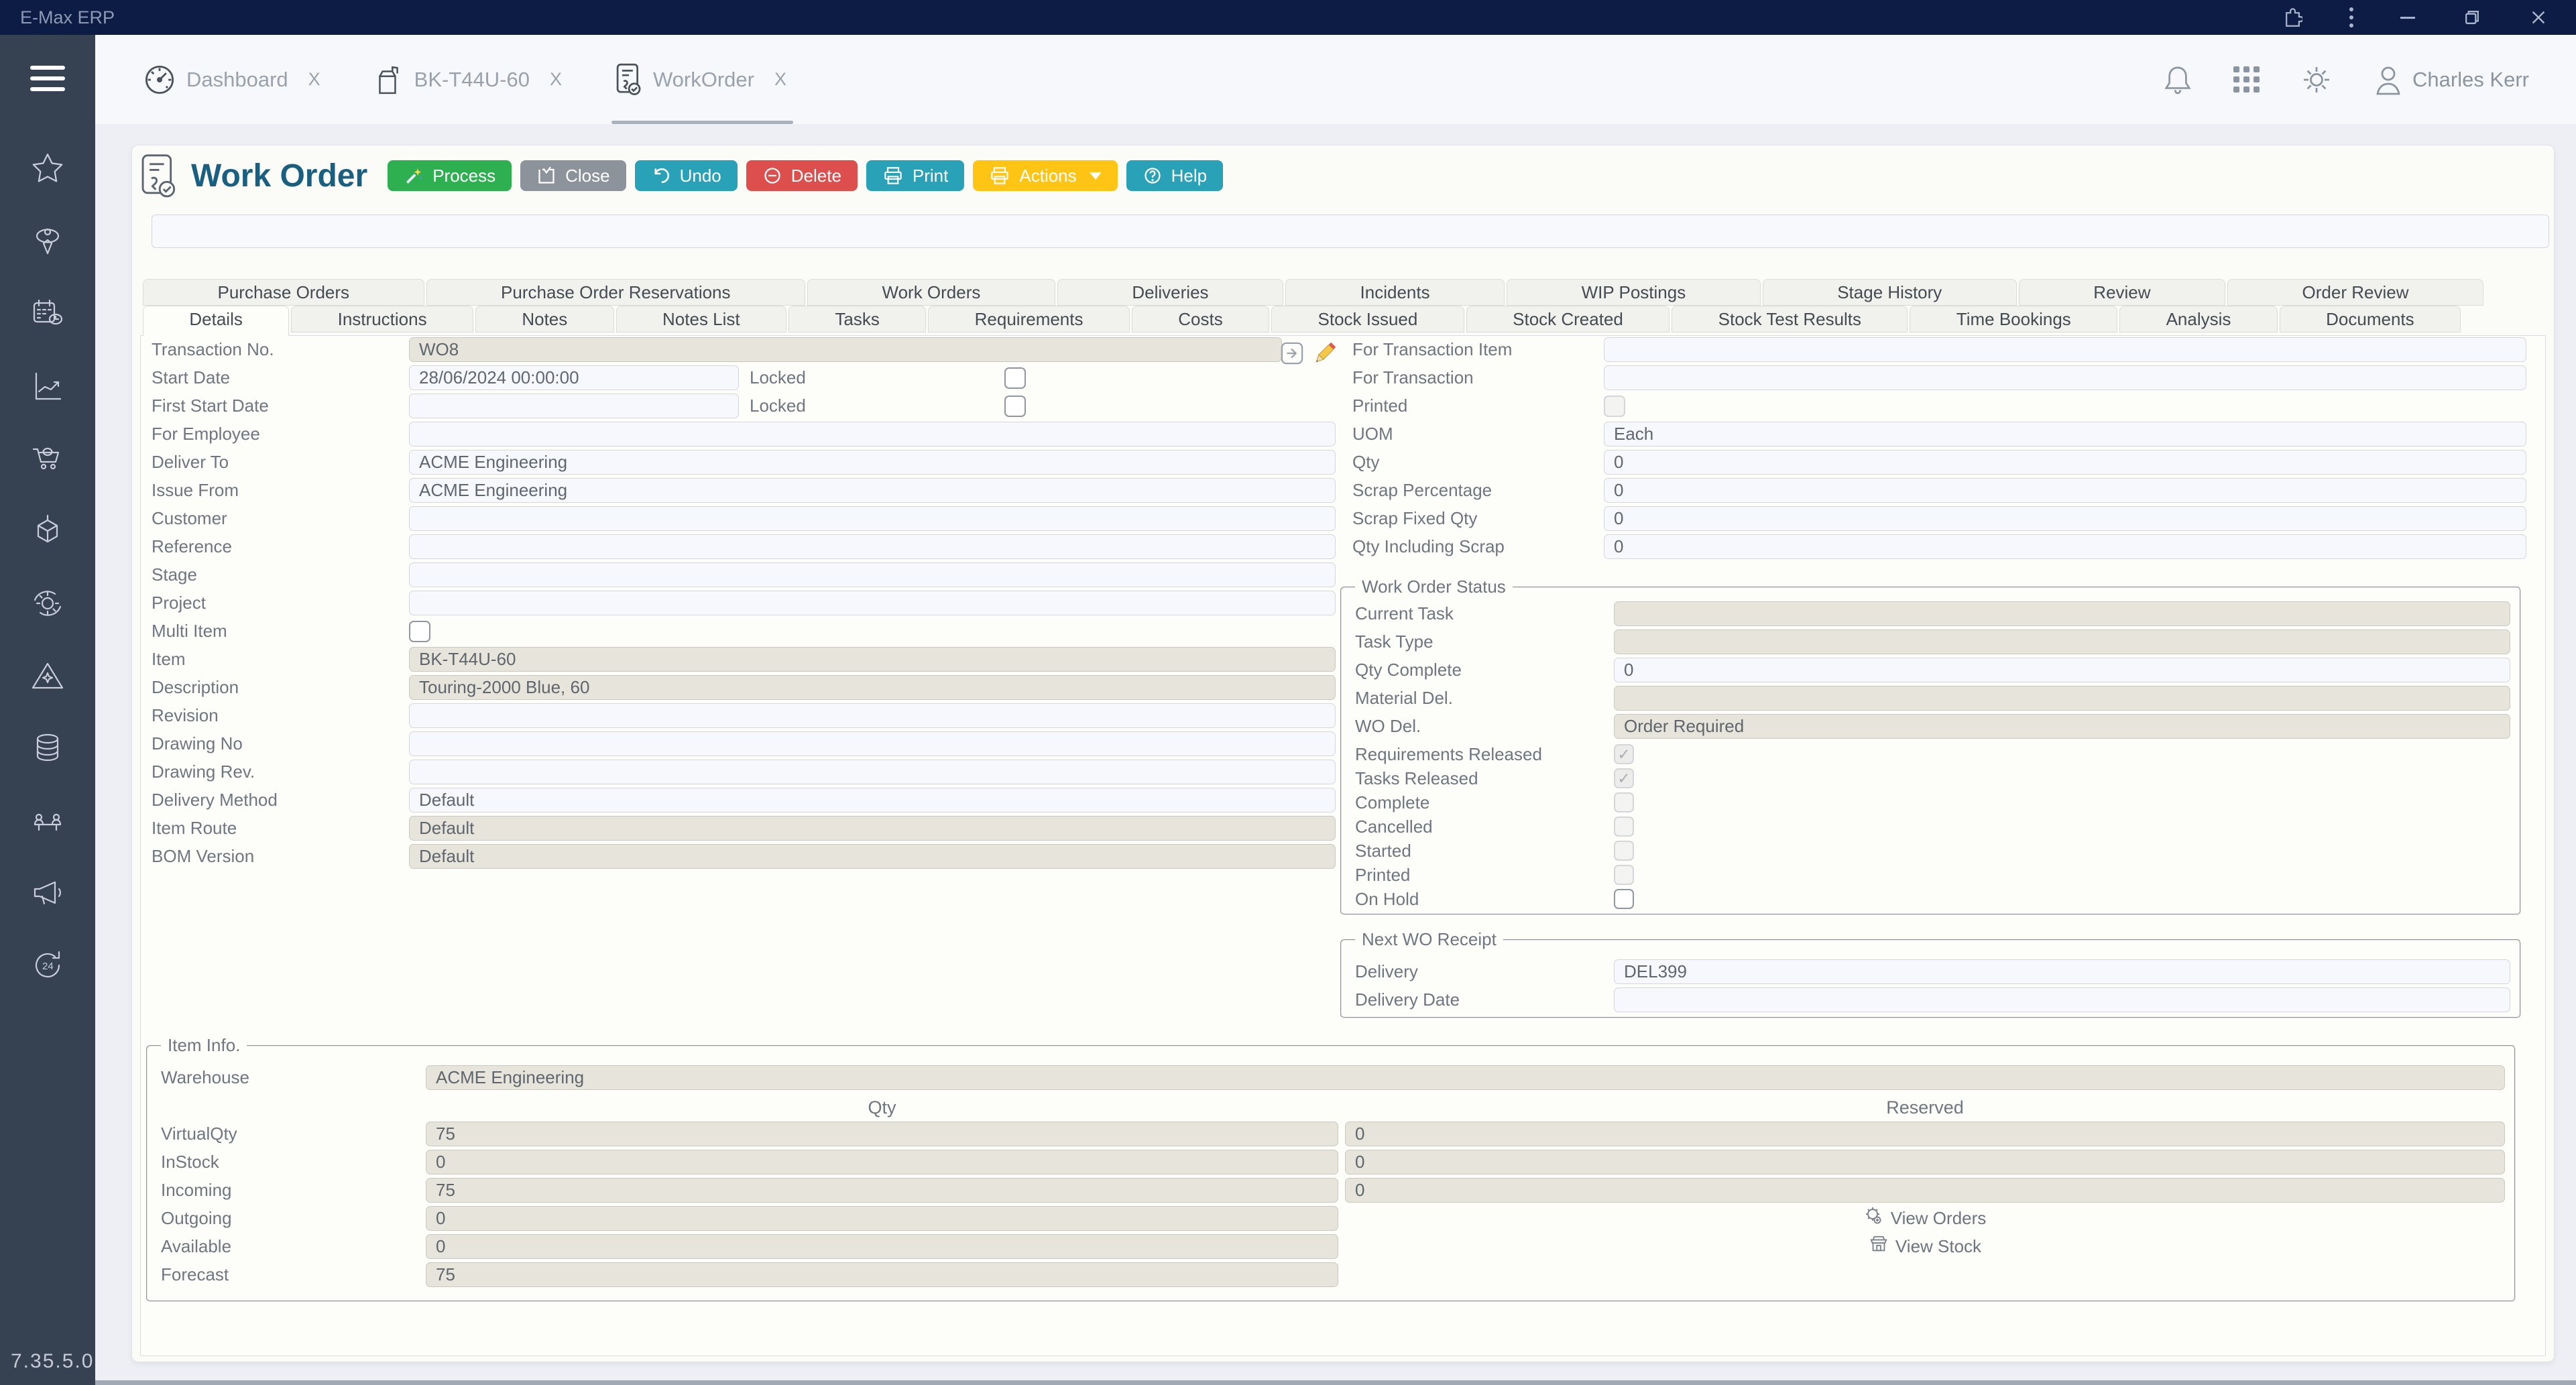  Describe the element at coordinates (1889, 293) in the screenshot. I see `tab-stage-history: Stage History` at that location.